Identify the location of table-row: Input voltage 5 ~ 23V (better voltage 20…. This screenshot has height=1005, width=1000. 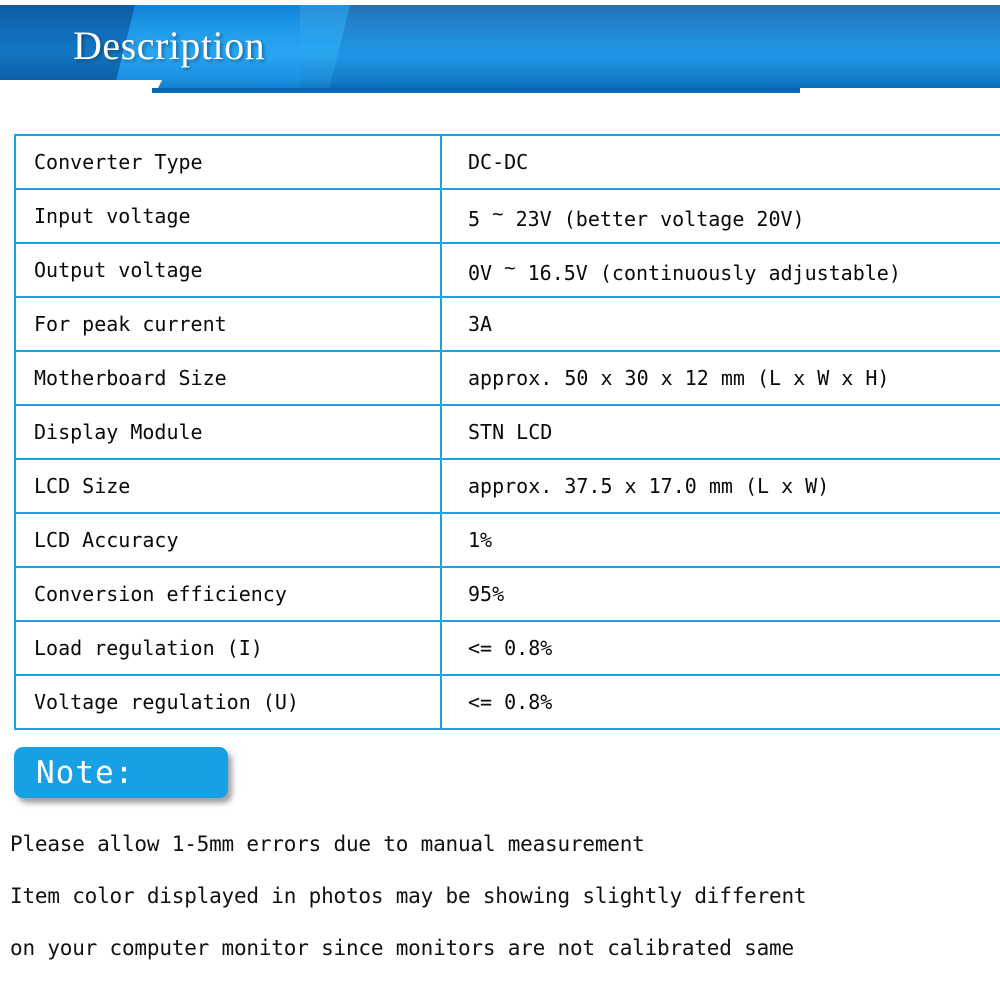
(507, 216).